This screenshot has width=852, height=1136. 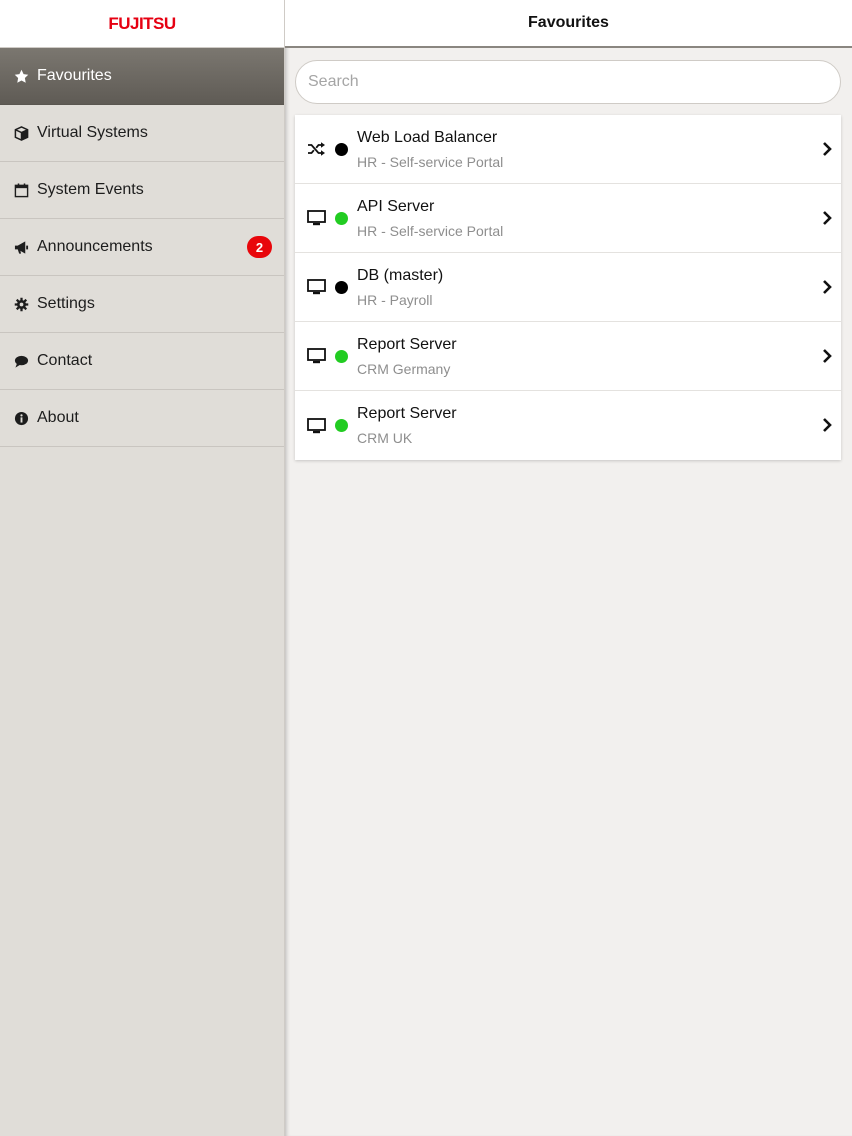 I want to click on calendar-icon, so click(x=21, y=190).